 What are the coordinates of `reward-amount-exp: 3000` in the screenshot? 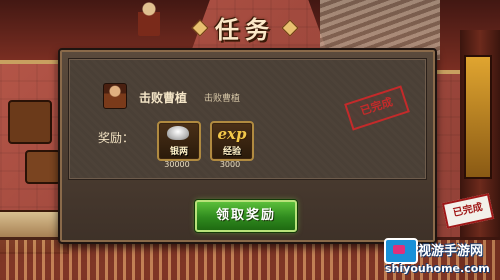 It's located at (230, 164).